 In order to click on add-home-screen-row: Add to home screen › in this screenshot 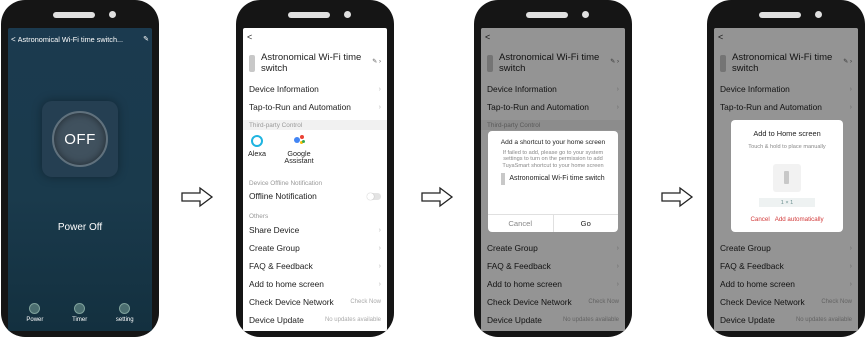, I will do `click(315, 284)`.